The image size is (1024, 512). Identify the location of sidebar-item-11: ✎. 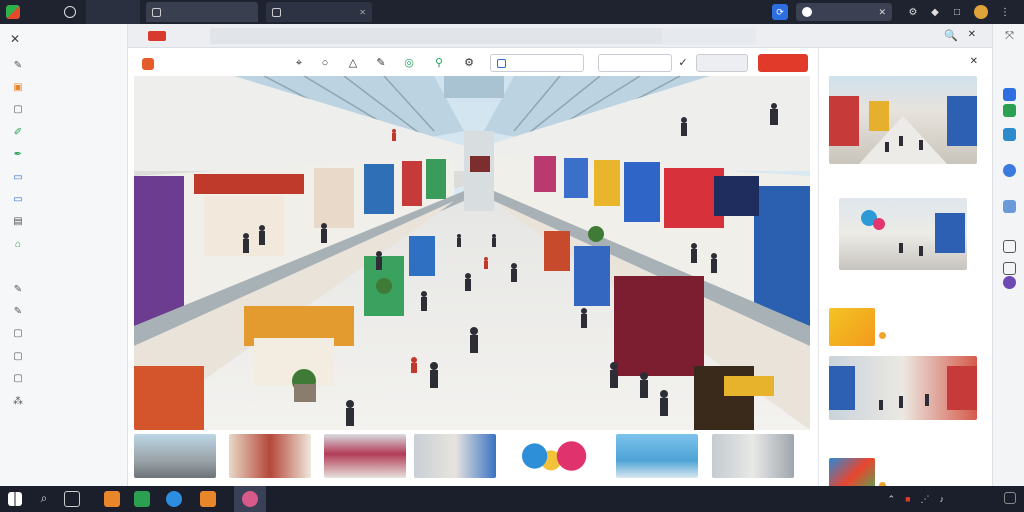
(63, 311).